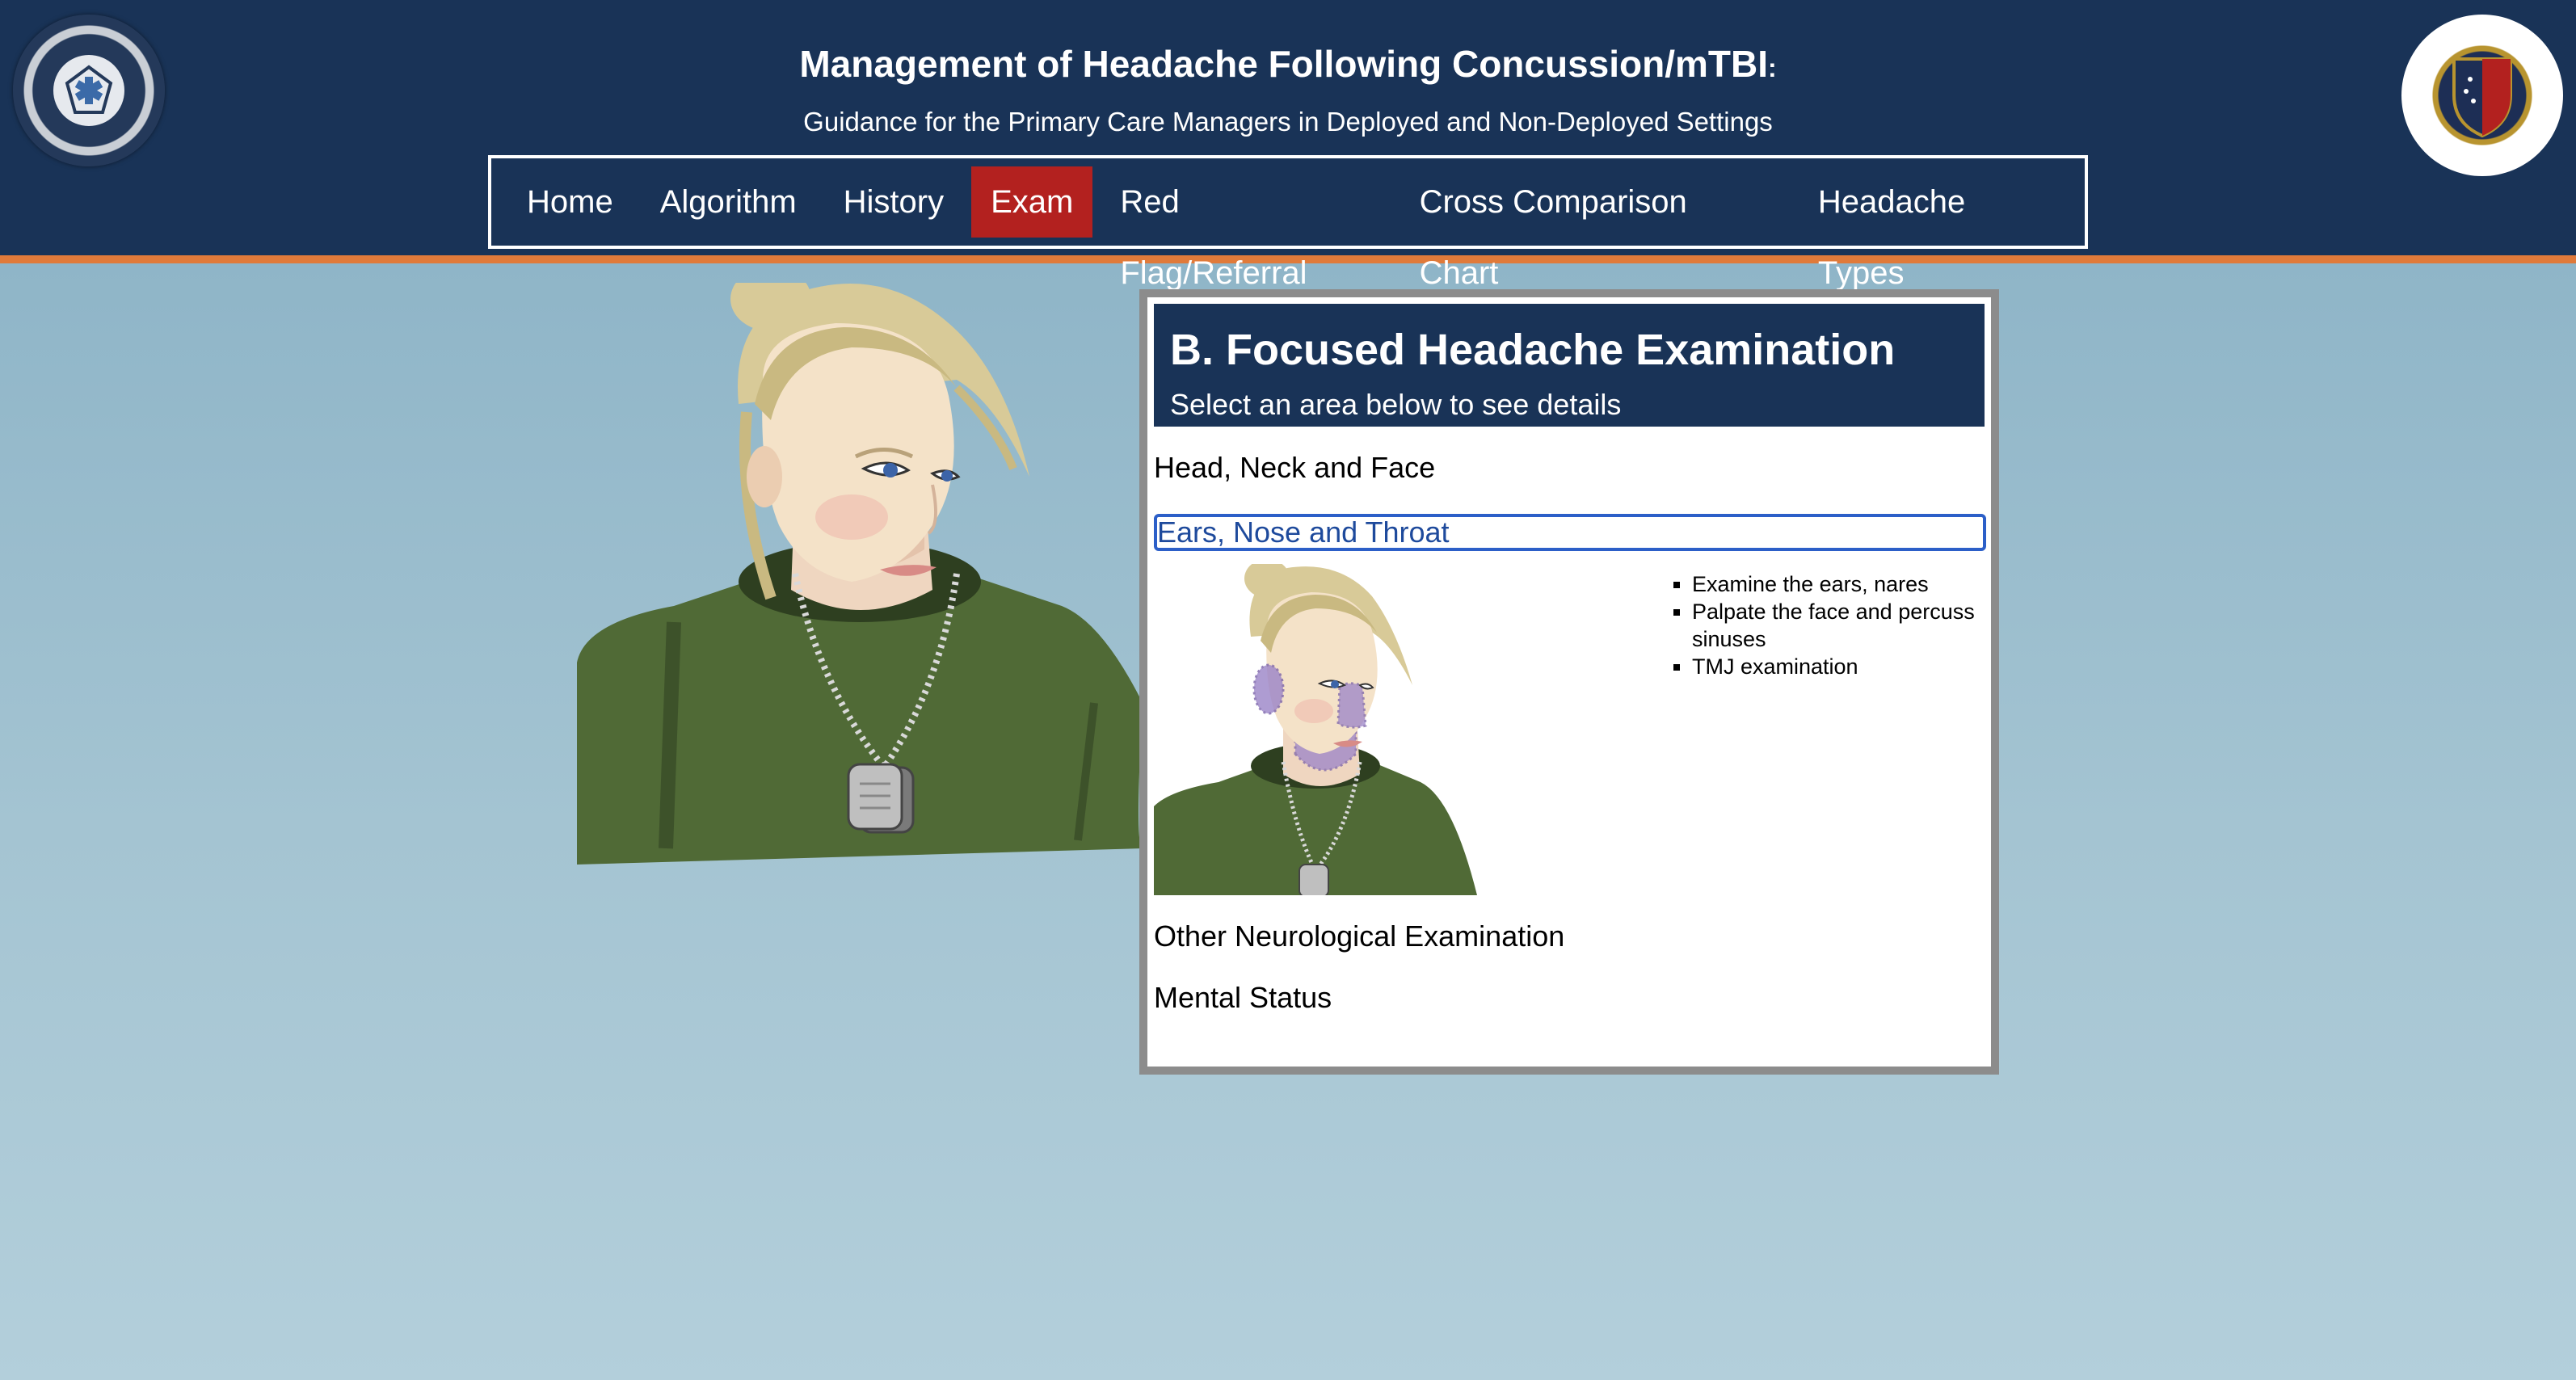 This screenshot has width=2576, height=1380. What do you see at coordinates (1842, 584) in the screenshot?
I see `list-item: Examine the ears, nares` at bounding box center [1842, 584].